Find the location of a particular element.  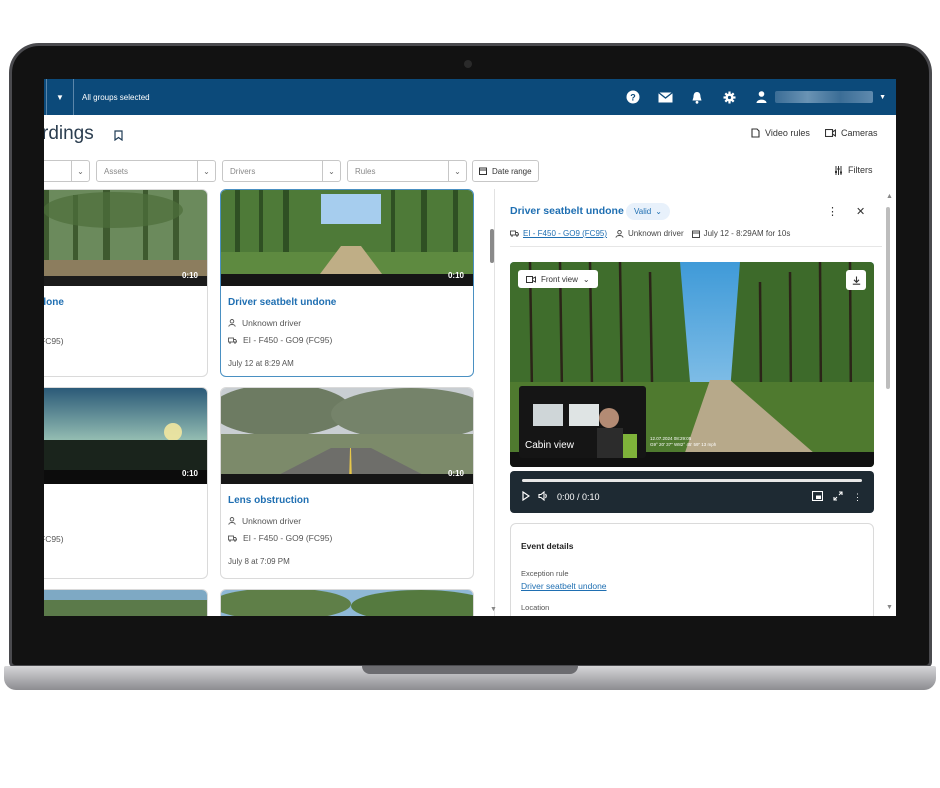

picture-in-picture-icon is located at coordinates (817, 496).